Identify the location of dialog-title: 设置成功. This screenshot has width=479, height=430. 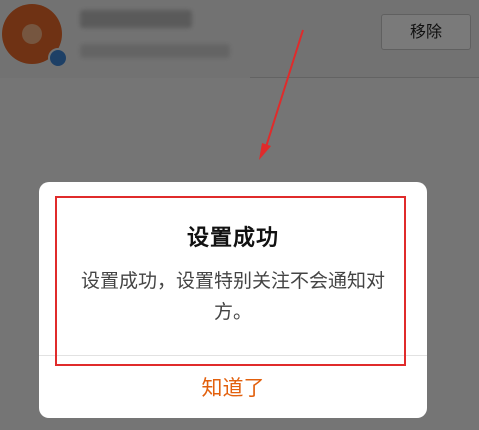
(232, 238).